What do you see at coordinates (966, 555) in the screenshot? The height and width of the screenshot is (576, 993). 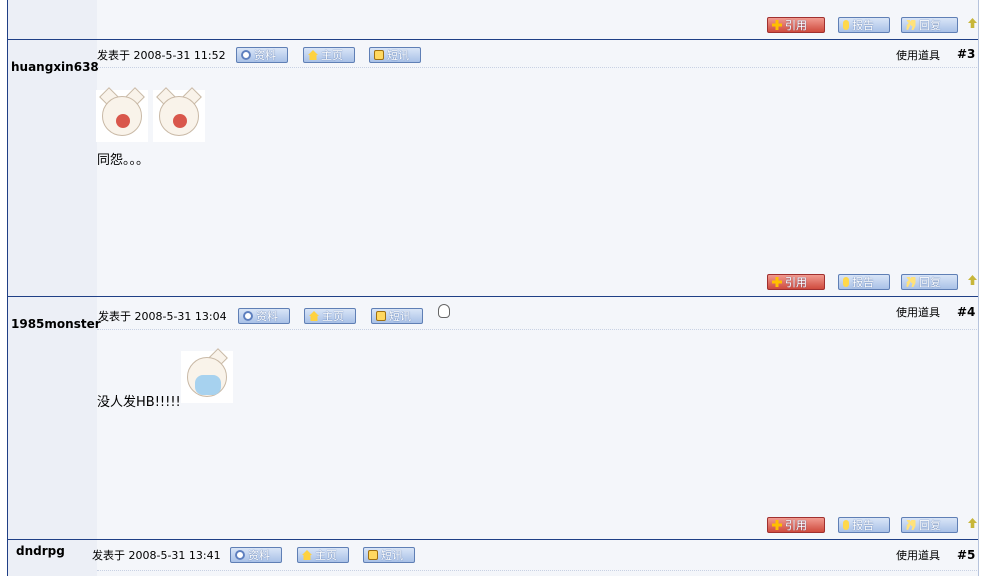 I see `floor-number: #5` at bounding box center [966, 555].